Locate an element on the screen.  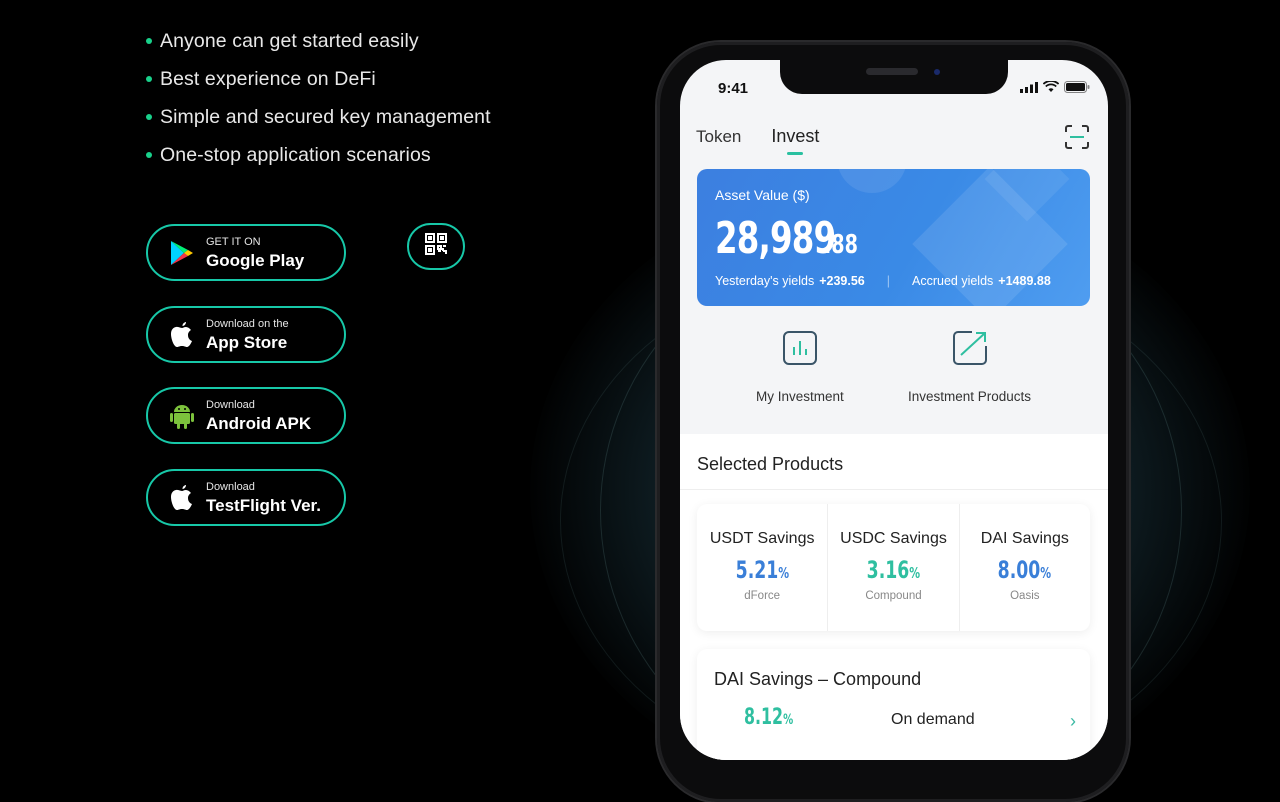
product-rate: 5.21% is located at coordinates (762, 570).